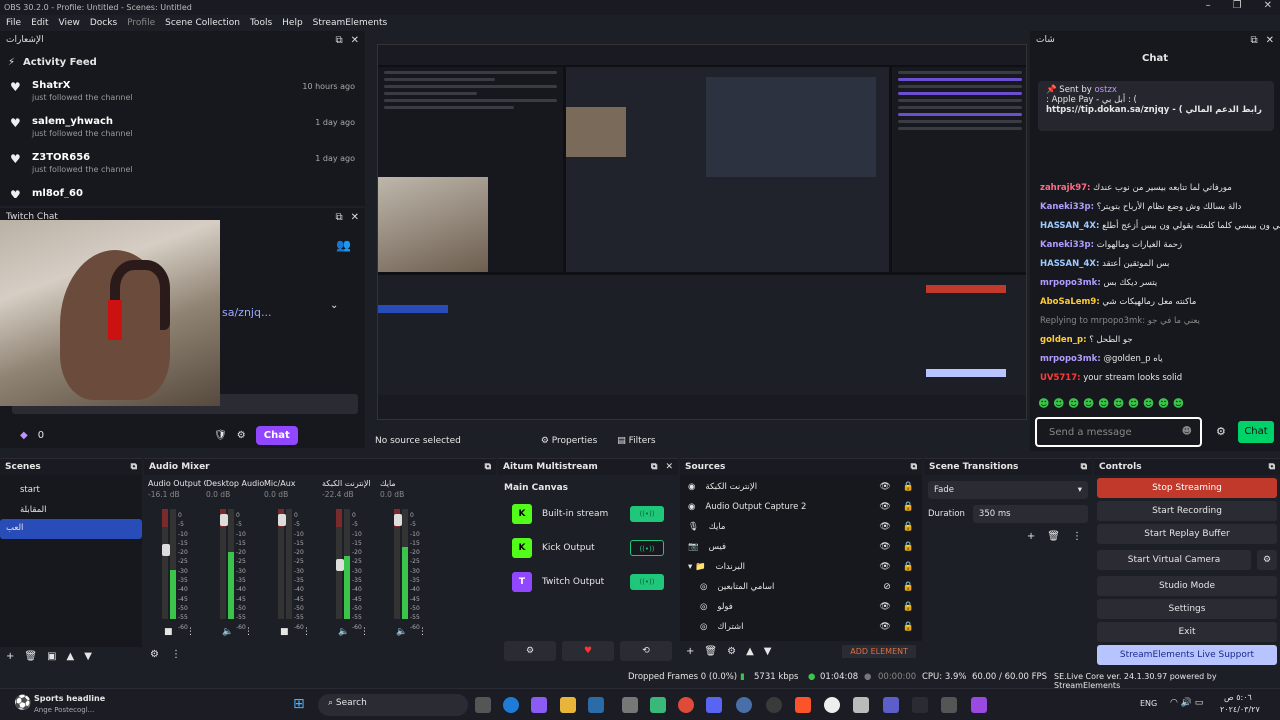  Describe the element at coordinates (1240, 709) in the screenshot. I see `clock-date: ٢٠٢٤/٠٣/٢٧` at that location.